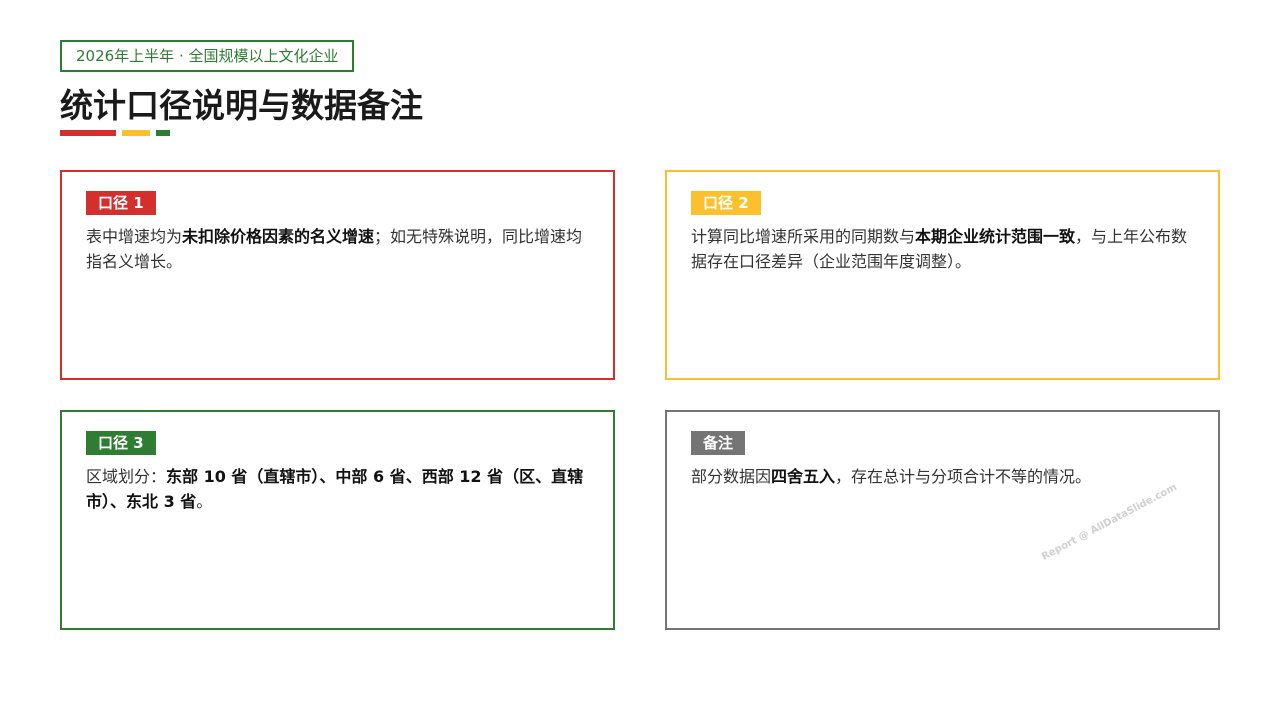 The image size is (1280, 720). Describe the element at coordinates (726, 203) in the screenshot. I see `card-label: 口径 2` at that location.